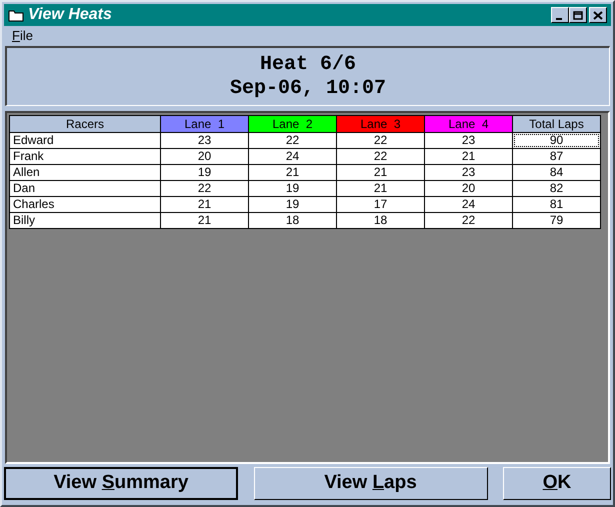 The height and width of the screenshot is (507, 615). Describe the element at coordinates (556, 188) in the screenshot. I see `table-cell: 82` at that location.